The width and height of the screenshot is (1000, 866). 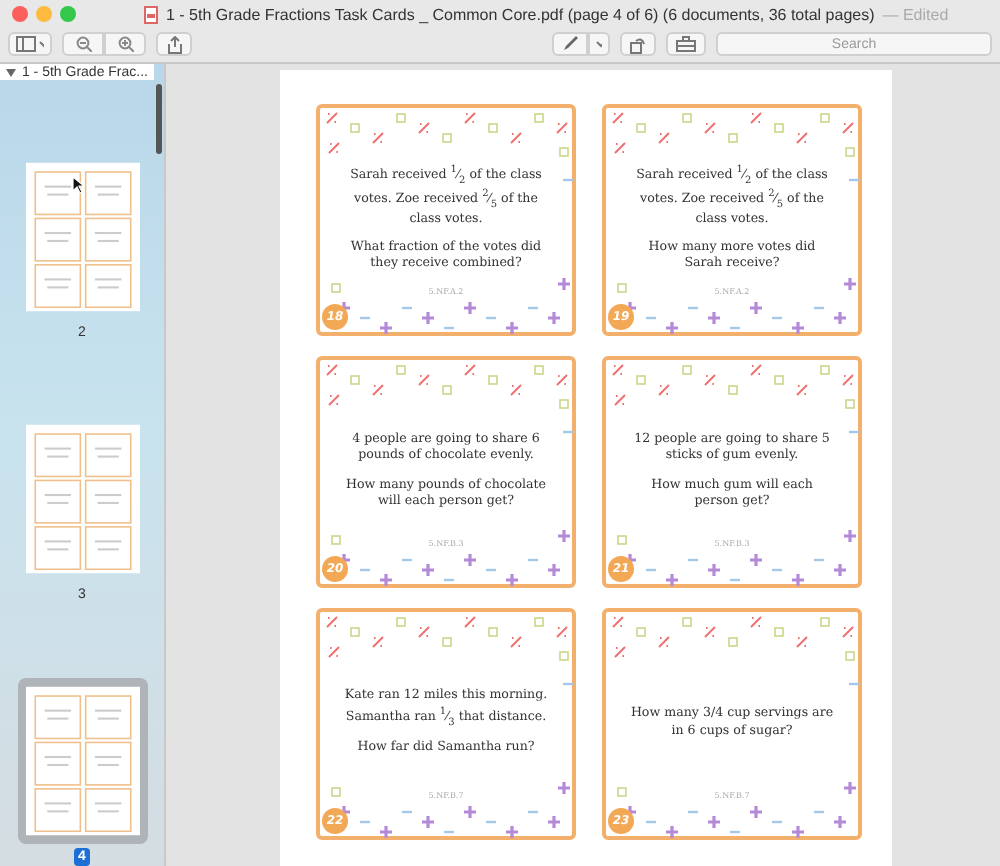 I want to click on zoom-out-button, so click(x=83, y=44).